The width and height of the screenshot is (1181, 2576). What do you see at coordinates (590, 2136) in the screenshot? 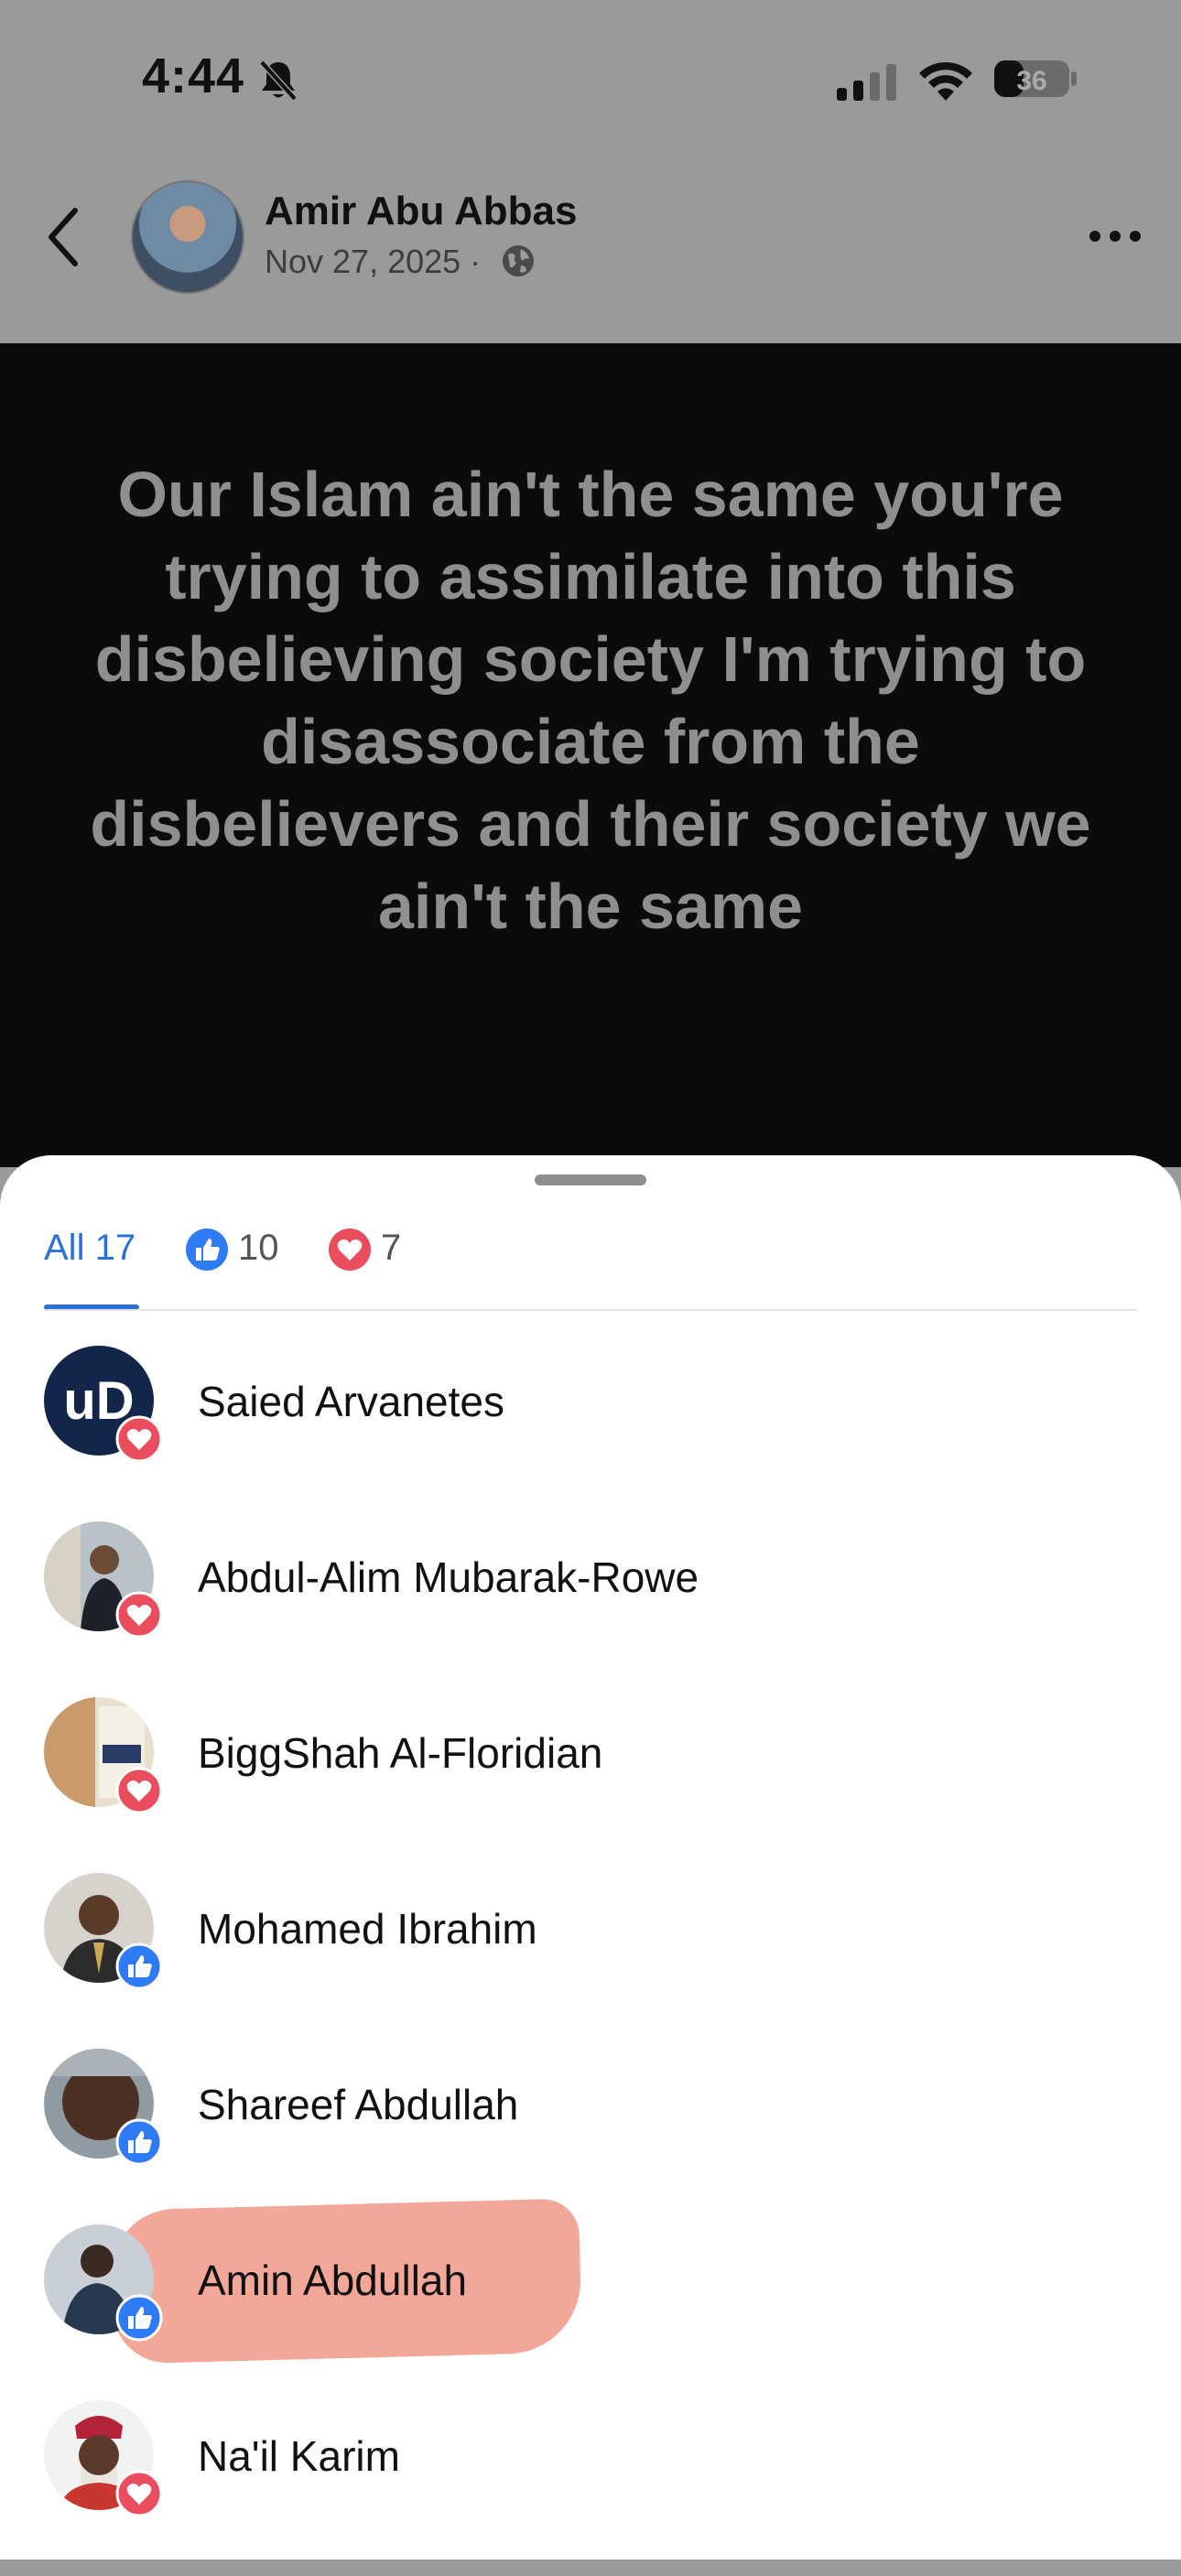
I see `list-item: Shareef Abdullah` at bounding box center [590, 2136].